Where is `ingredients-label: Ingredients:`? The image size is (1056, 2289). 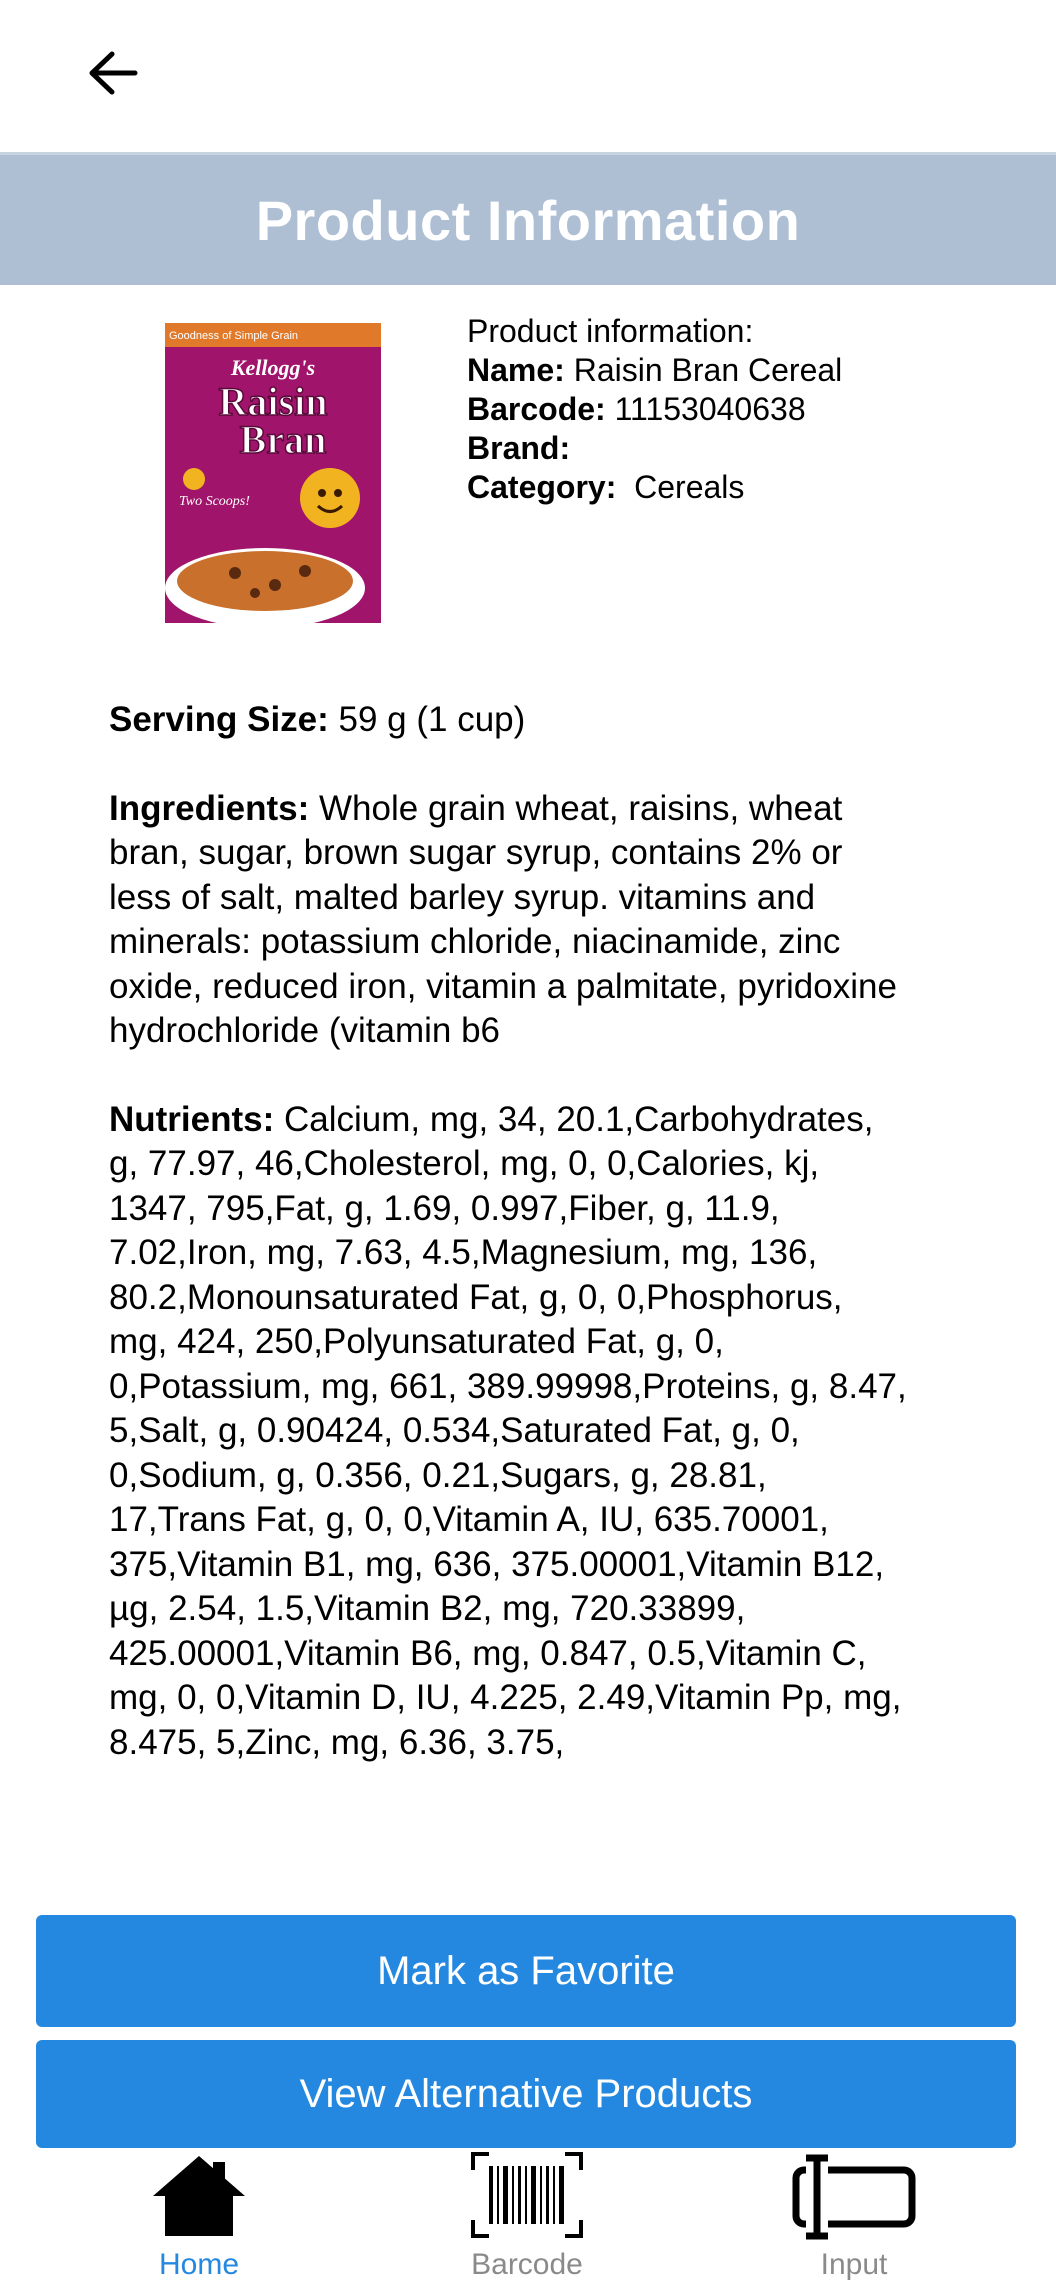 ingredients-label: Ingredients: is located at coordinates (209, 808).